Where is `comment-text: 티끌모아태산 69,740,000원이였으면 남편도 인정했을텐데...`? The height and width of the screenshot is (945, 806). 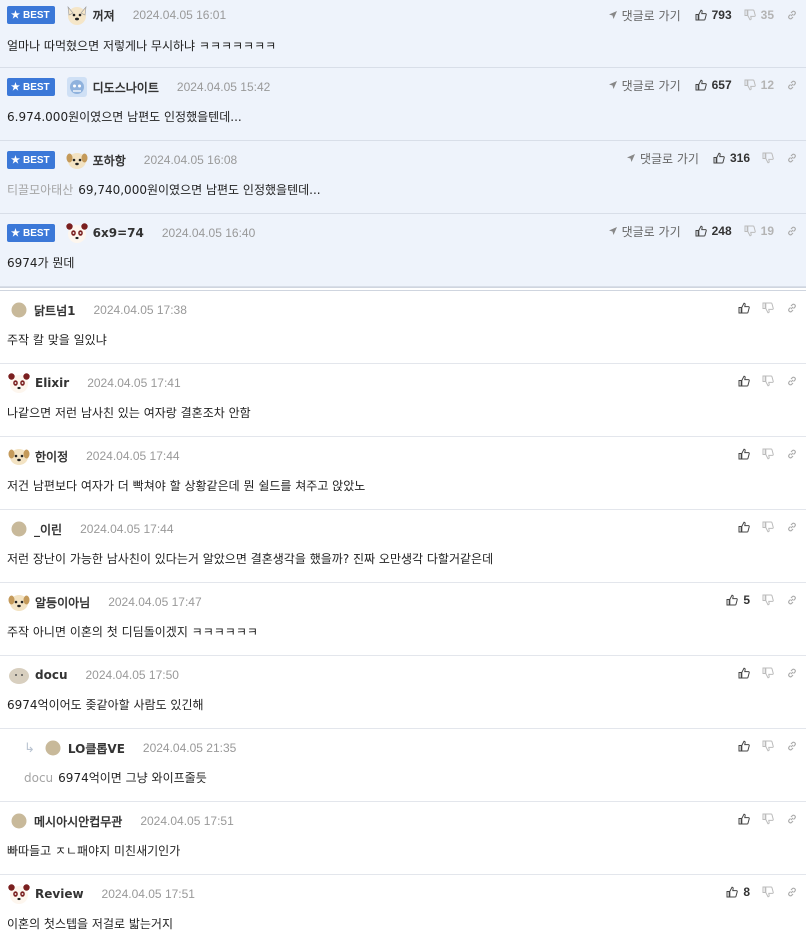 comment-text: 티끌모아태산 69,740,000원이였으면 남편도 인정했을텐데... is located at coordinates (164, 190).